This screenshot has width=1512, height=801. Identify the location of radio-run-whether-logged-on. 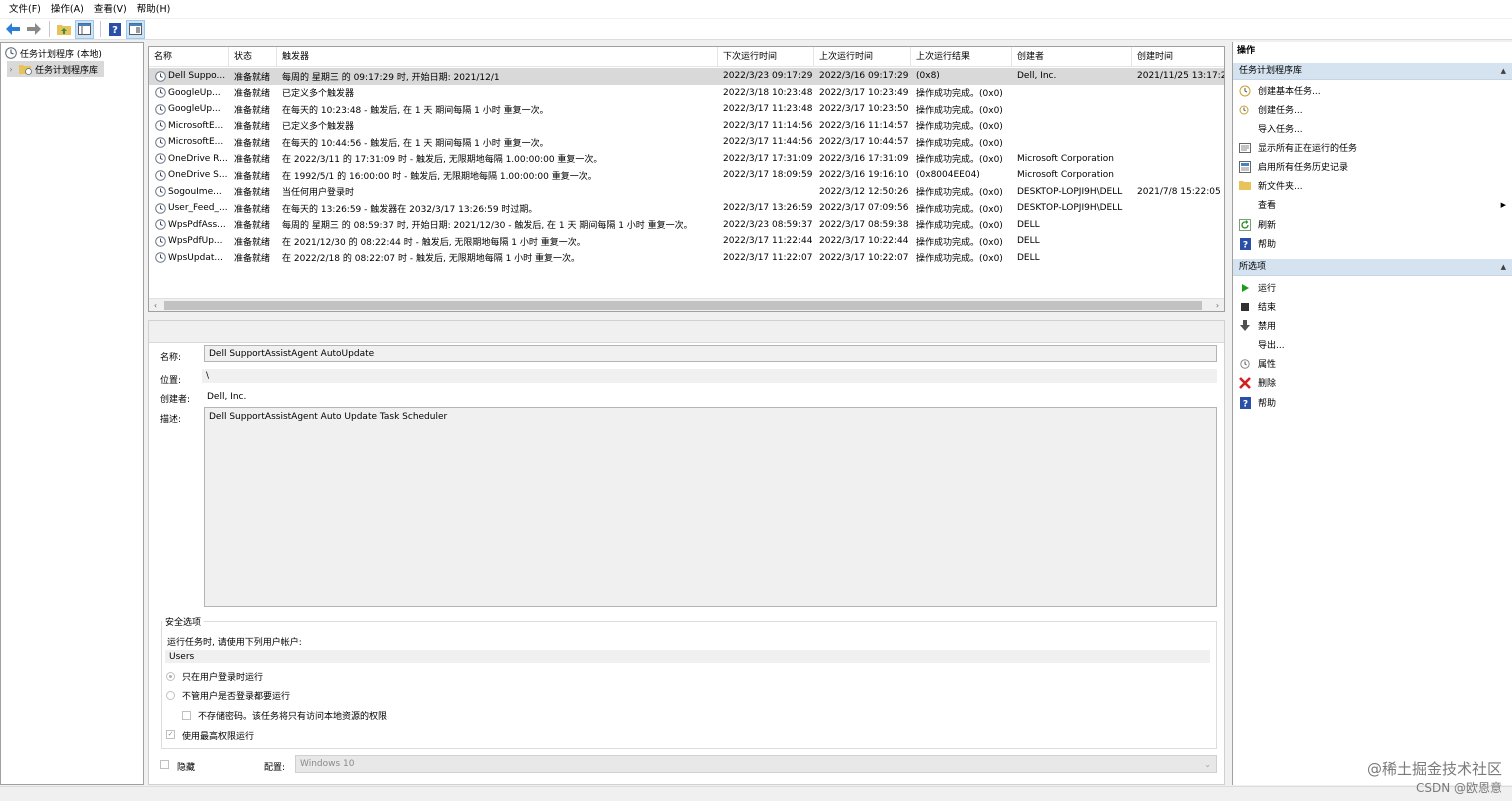
(170, 695).